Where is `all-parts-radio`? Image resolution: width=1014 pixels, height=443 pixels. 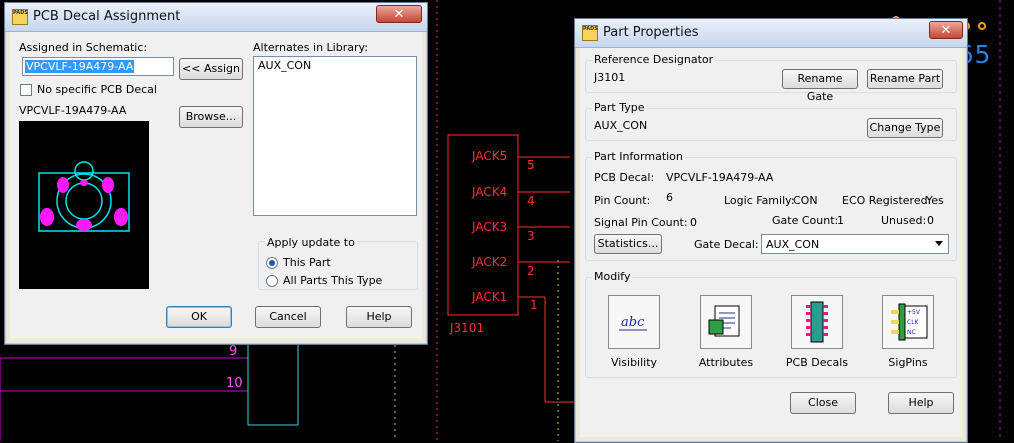 all-parts-radio is located at coordinates (272, 281).